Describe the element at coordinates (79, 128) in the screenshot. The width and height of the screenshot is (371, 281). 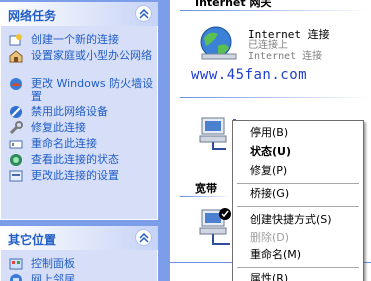
I see `task-repair-connection: 修复此连接` at that location.